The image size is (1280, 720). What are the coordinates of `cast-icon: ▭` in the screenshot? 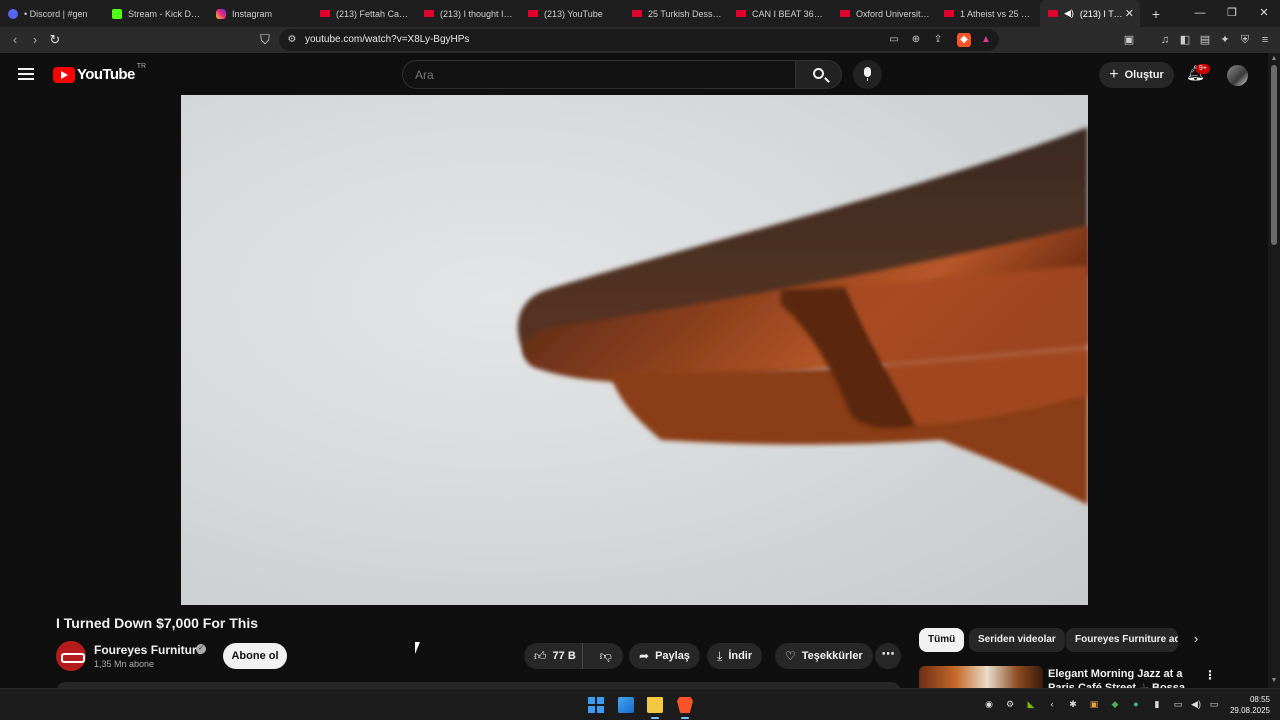 It's located at (894, 40).